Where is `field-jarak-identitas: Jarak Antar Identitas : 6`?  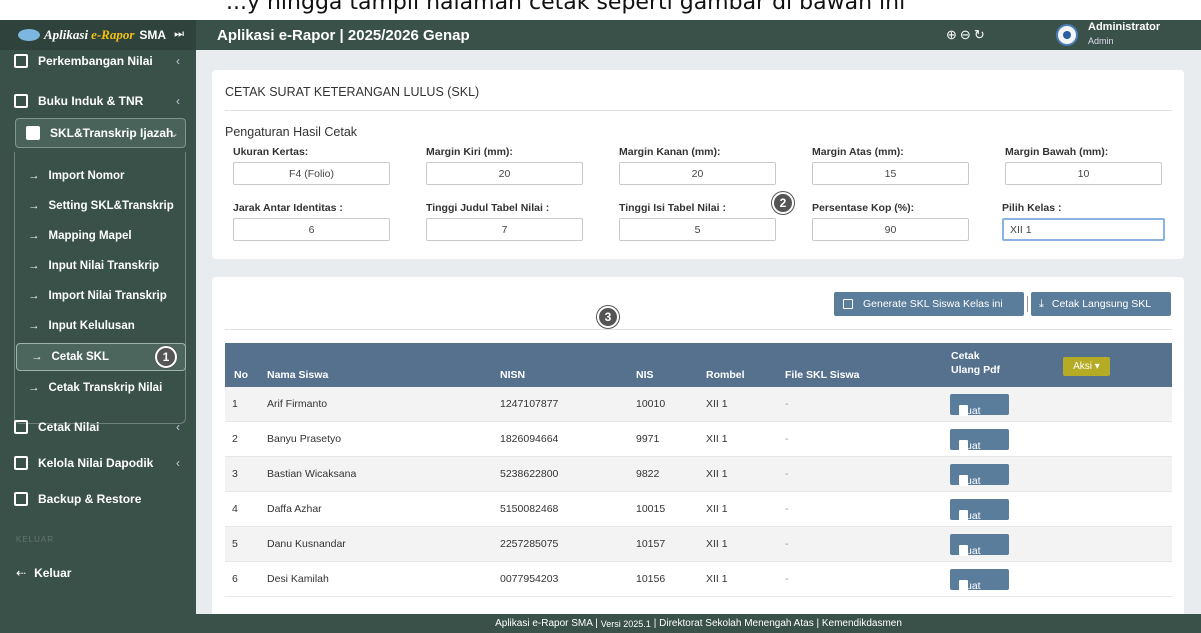 field-jarak-identitas: Jarak Antar Identitas : 6 is located at coordinates (311, 221).